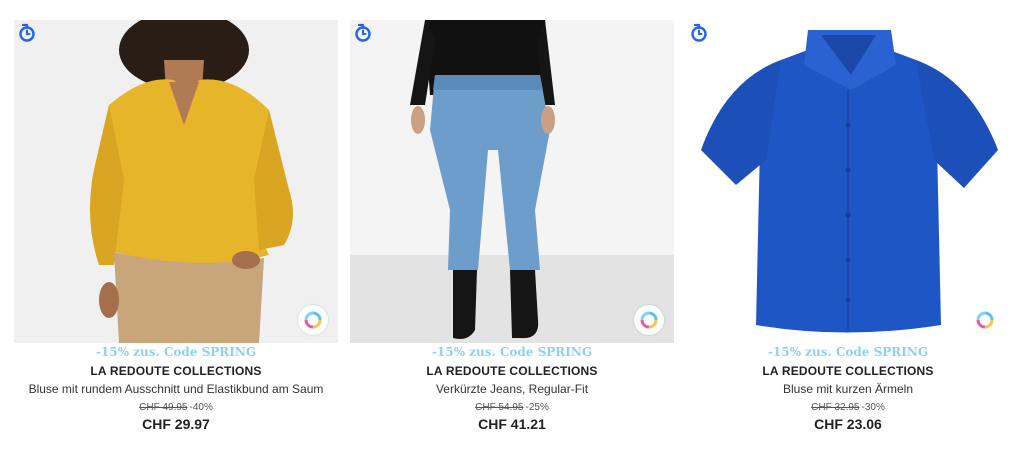  I want to click on old-price: CHF 49.95, so click(163, 407).